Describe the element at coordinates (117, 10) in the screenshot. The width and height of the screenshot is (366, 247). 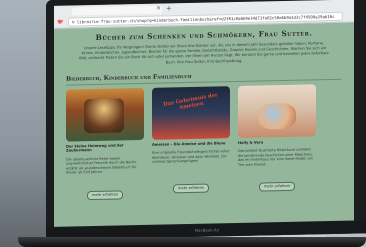
I see `browser-tab: ×` at that location.